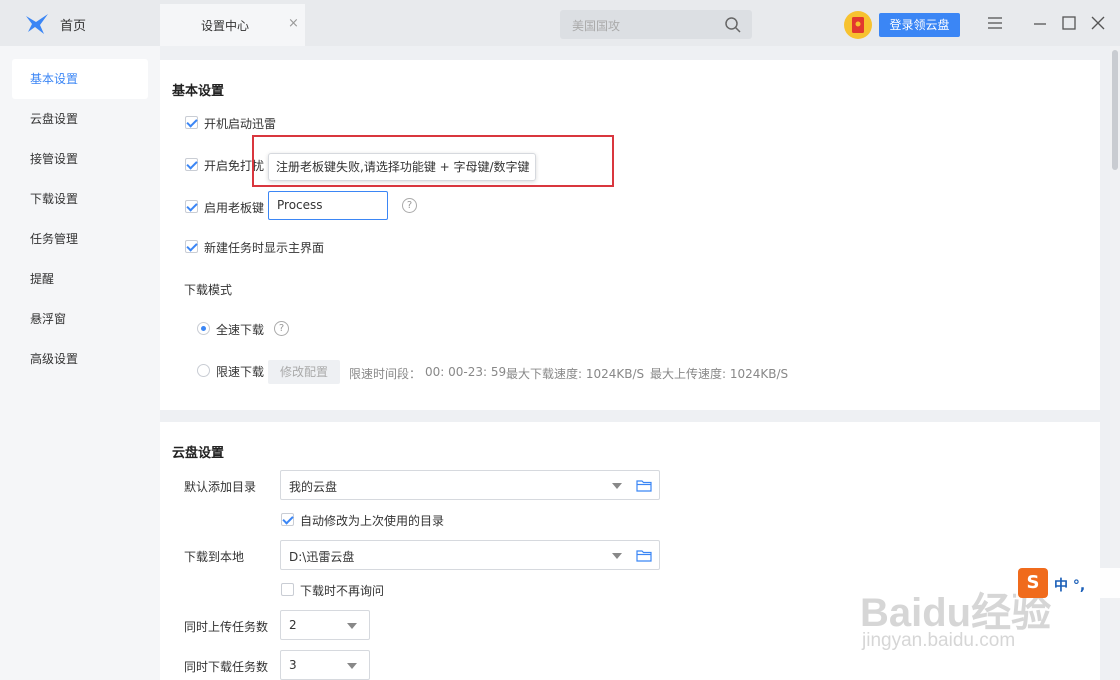 The image size is (1120, 680). Describe the element at coordinates (281, 328) in the screenshot. I see `full-speed-help-icon: ?` at that location.